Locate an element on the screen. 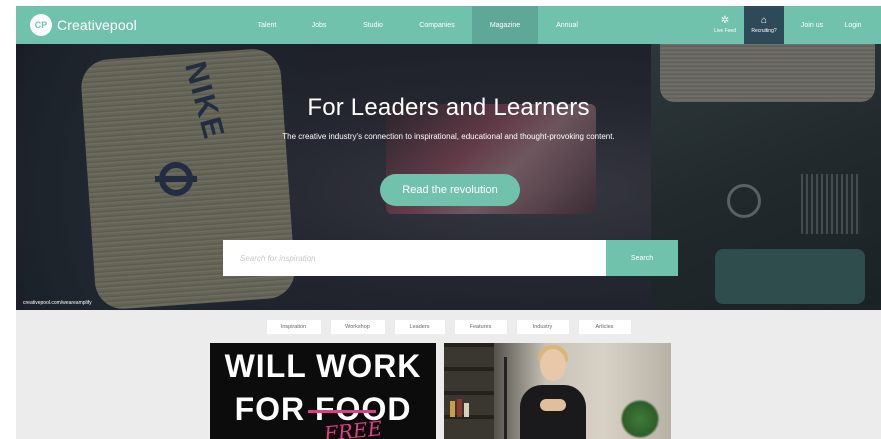 The height and width of the screenshot is (439, 881). tab-industry: Industry is located at coordinates (542, 327).